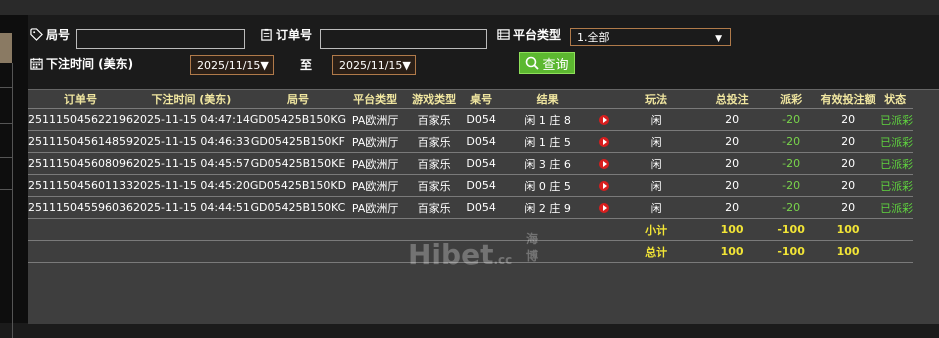 Image resolution: width=939 pixels, height=338 pixels. I want to click on cell-order: 251115045596036, so click(80, 207).